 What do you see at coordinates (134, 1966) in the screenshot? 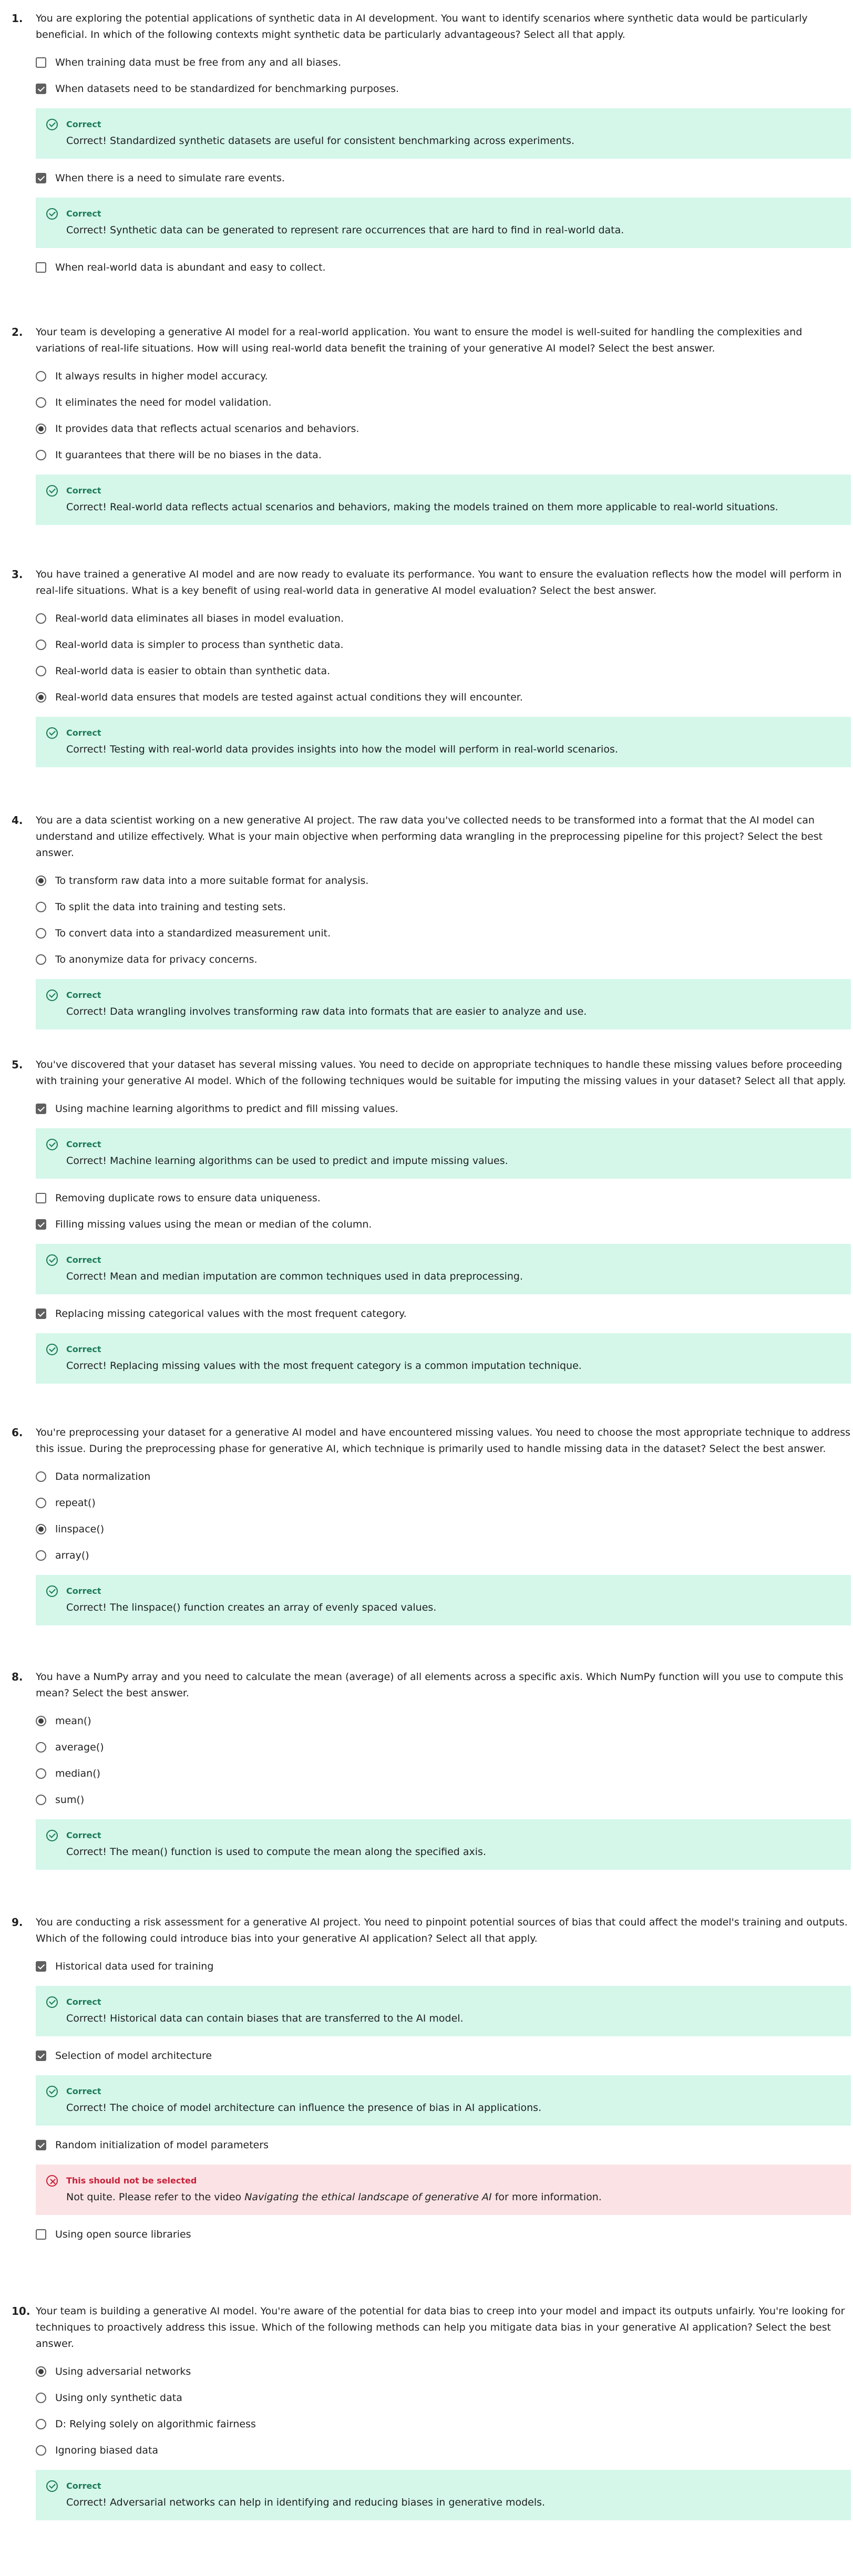
I see `option-label: Historical data used for training` at bounding box center [134, 1966].